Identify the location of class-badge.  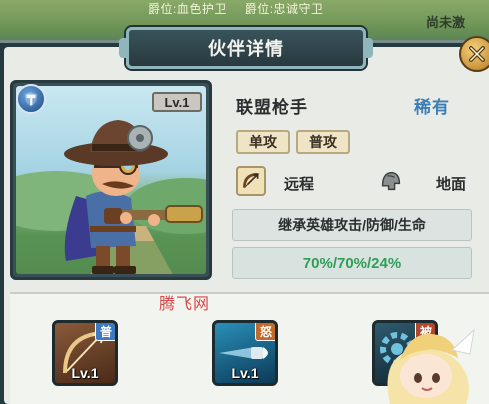
(31, 99).